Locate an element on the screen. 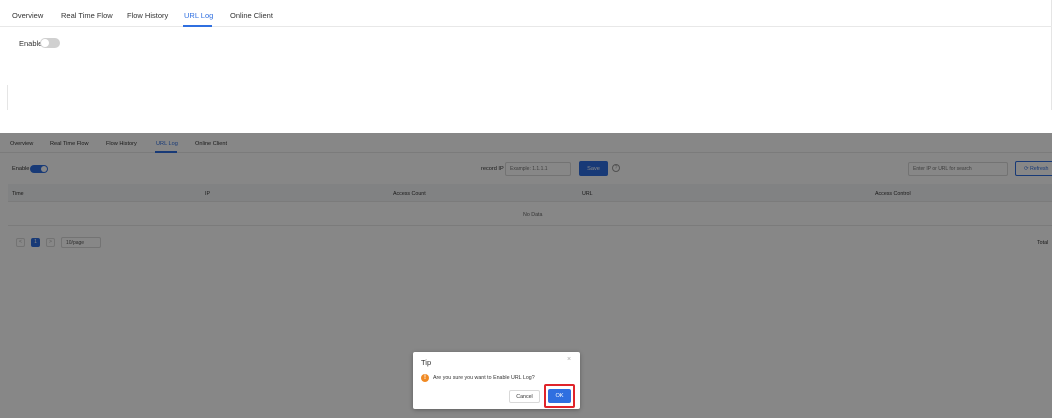 This screenshot has height=418, width=1052. toggle-knob is located at coordinates (45, 43).